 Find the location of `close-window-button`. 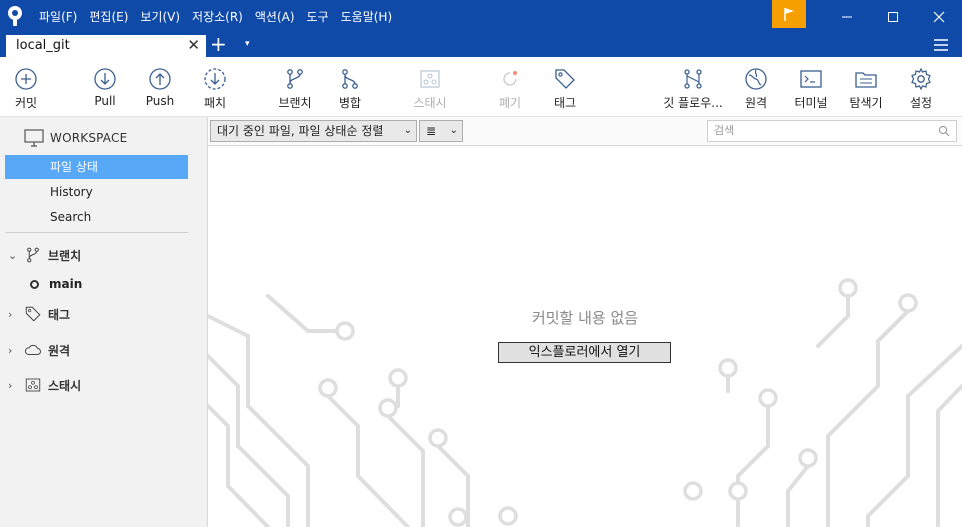

close-window-button is located at coordinates (939, 16).